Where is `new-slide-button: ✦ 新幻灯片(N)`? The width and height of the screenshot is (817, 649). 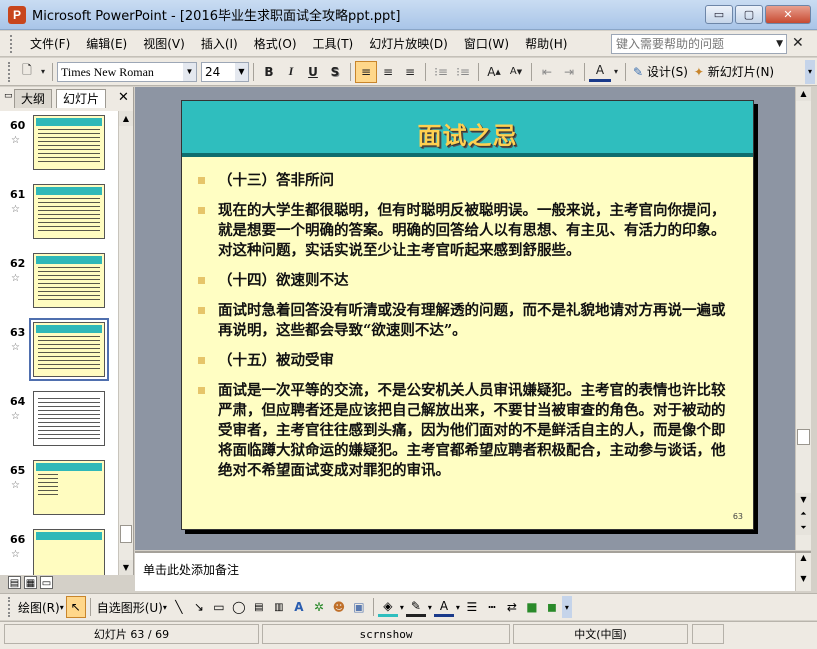
new-slide-button: ✦ 新幻灯片(N) is located at coordinates (734, 71).